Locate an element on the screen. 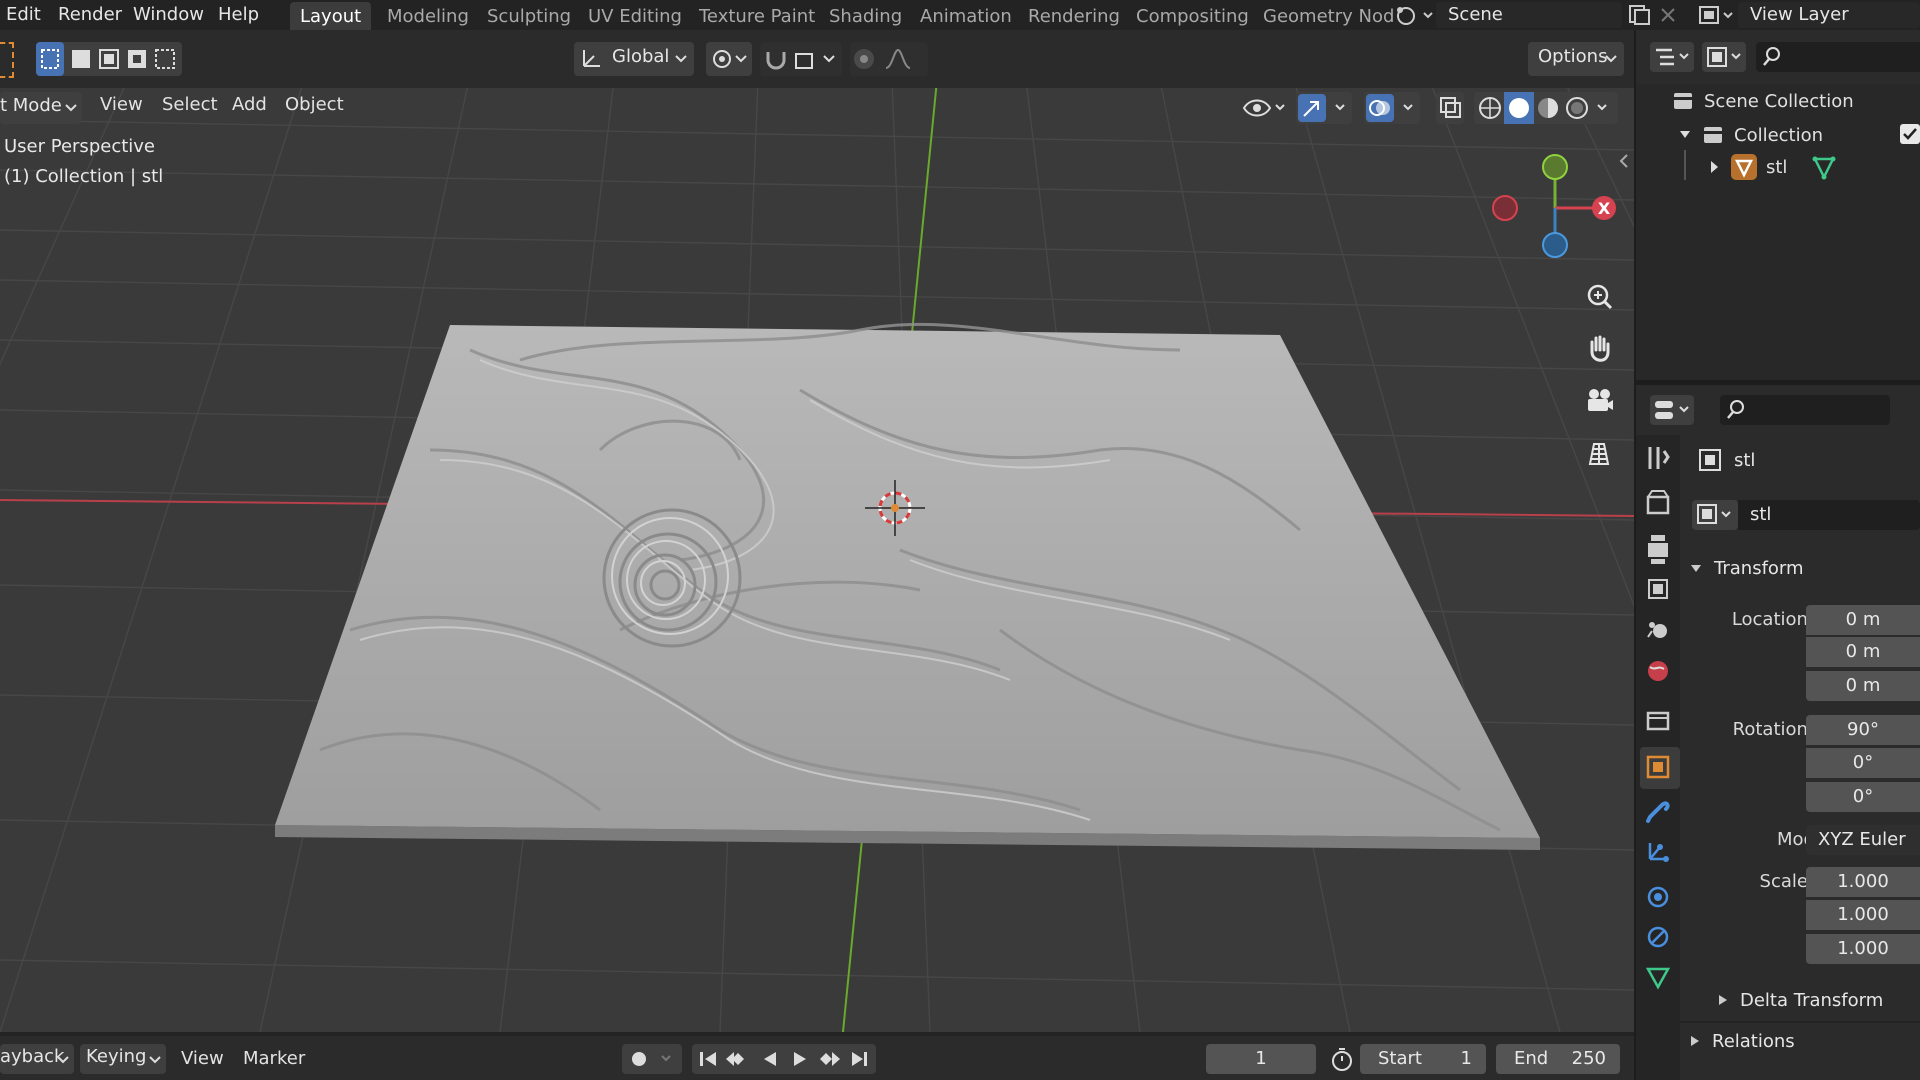 This screenshot has width=1920, height=1080. collection-exclude-checkbox is located at coordinates (1910, 134).